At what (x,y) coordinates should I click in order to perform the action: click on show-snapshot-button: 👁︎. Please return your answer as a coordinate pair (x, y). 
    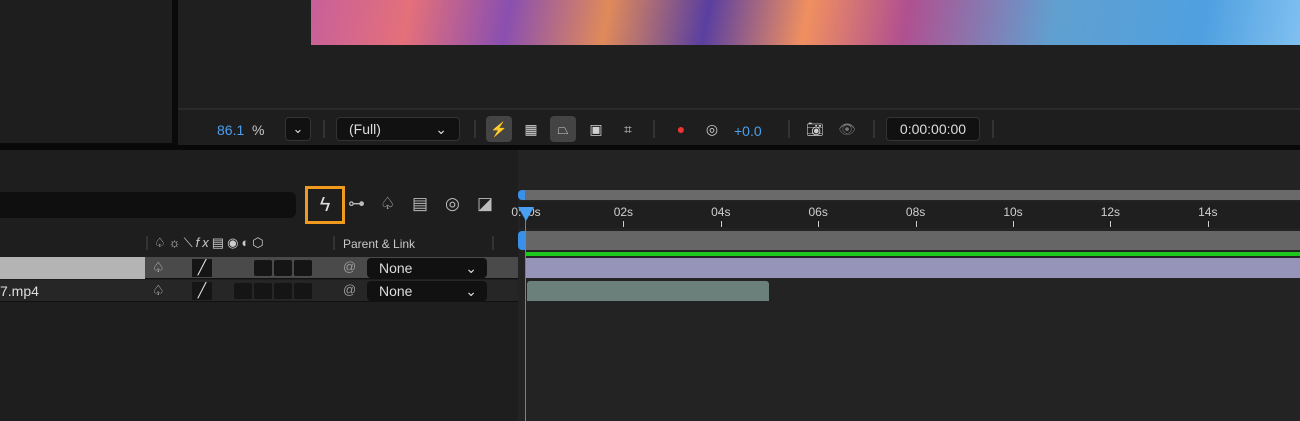
    Looking at the image, I should click on (847, 129).